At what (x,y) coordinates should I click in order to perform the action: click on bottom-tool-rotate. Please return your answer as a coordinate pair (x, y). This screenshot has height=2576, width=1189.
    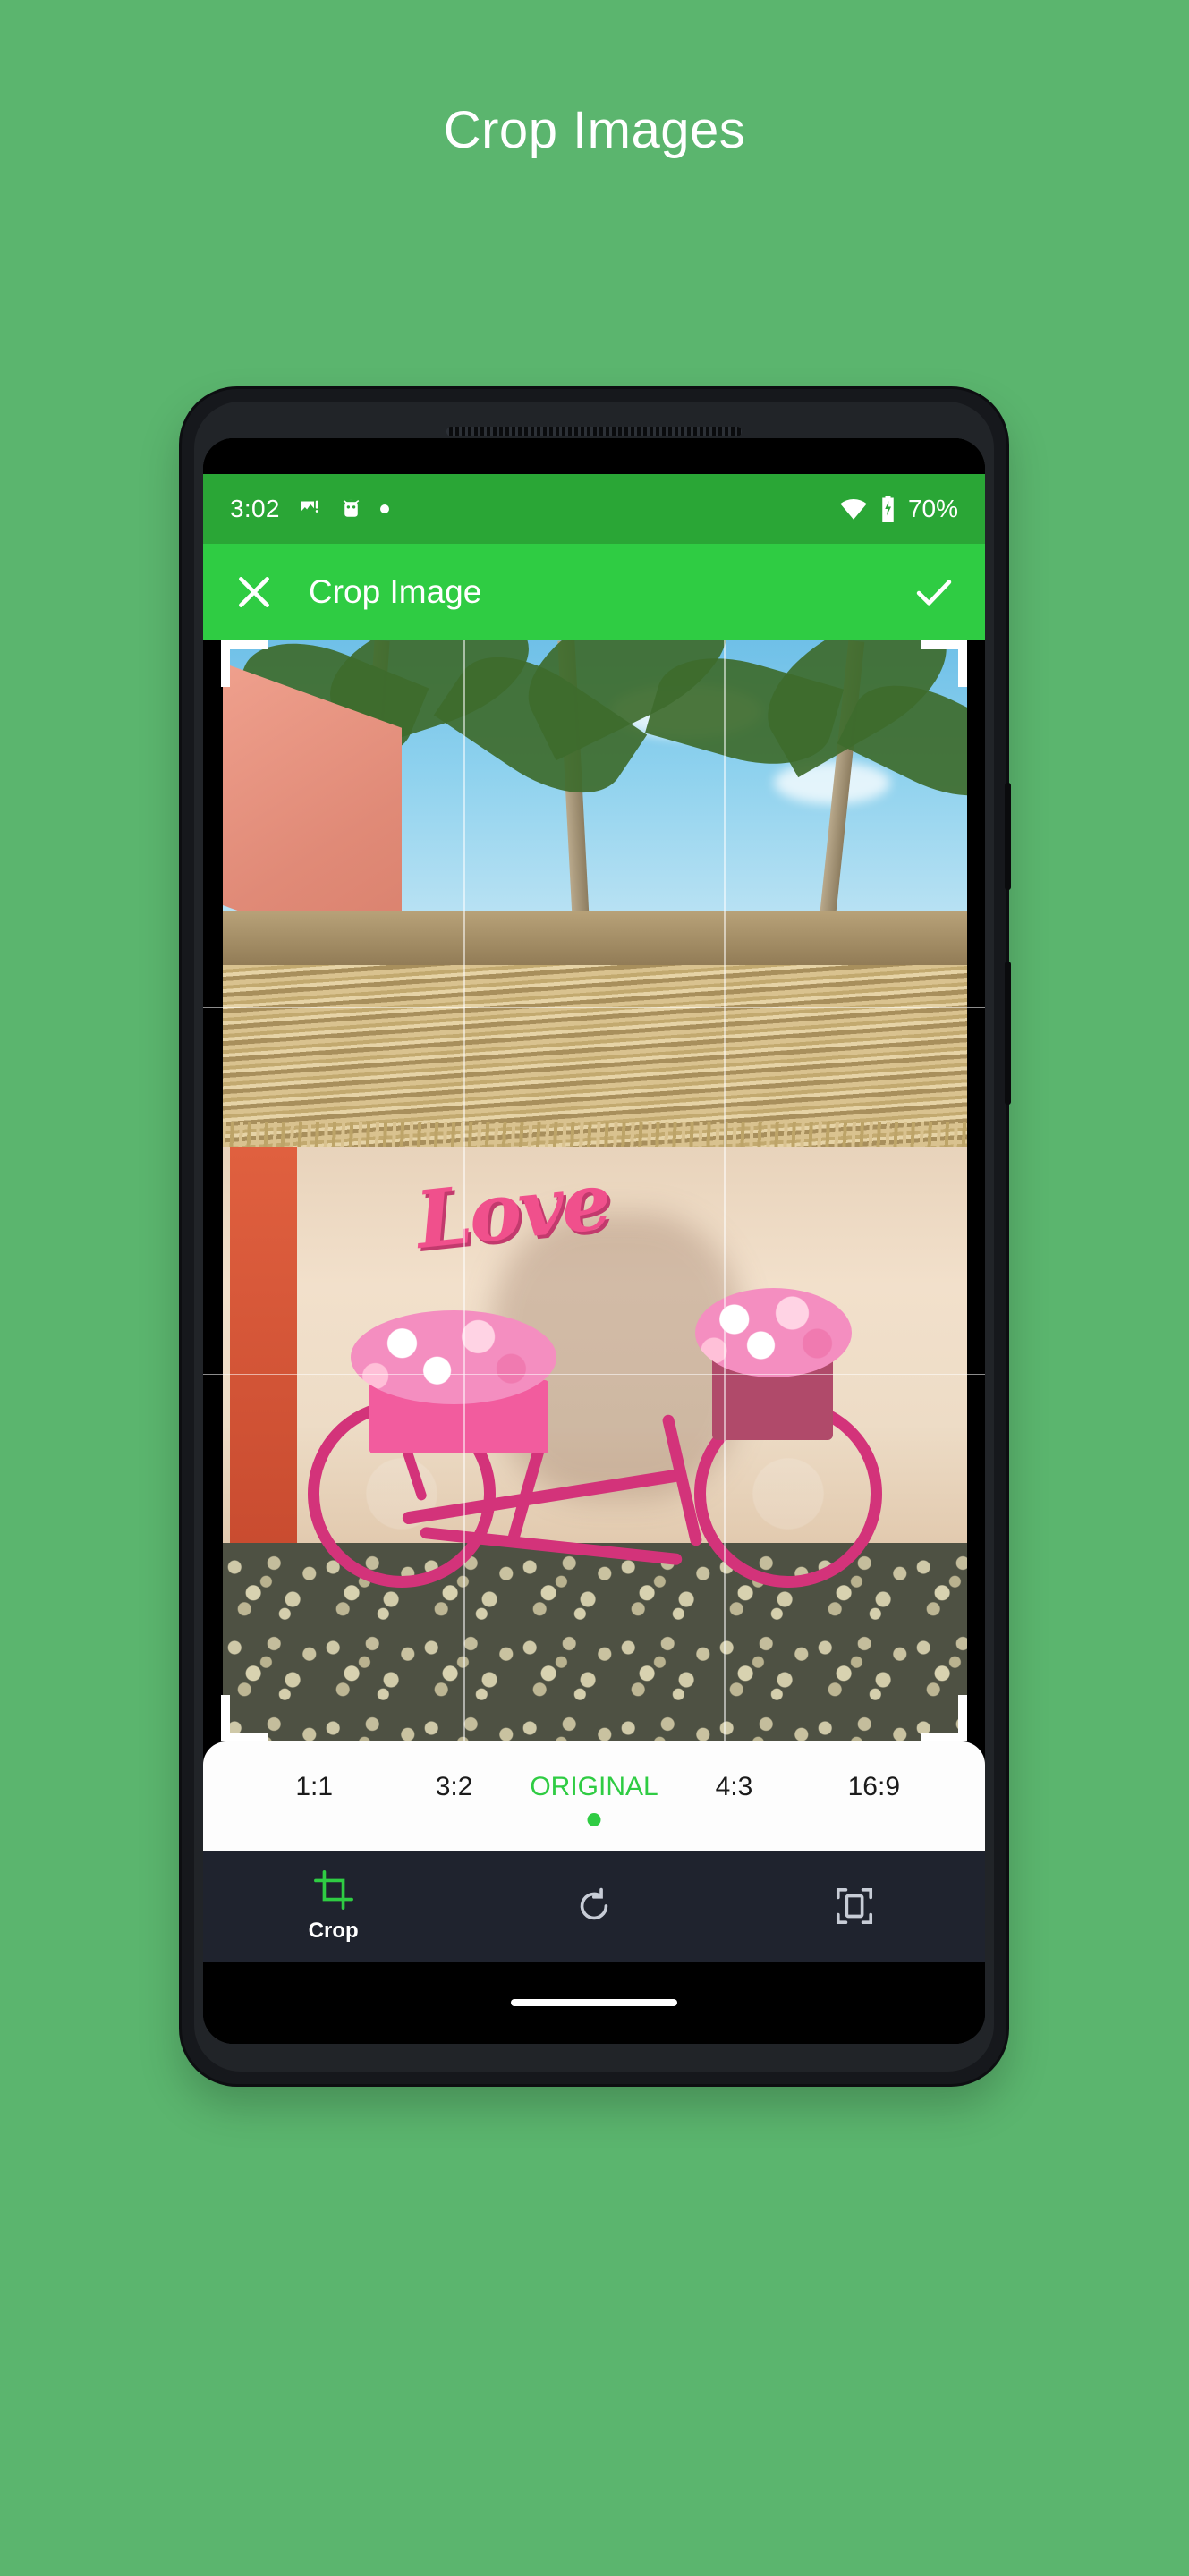
    Looking at the image, I should click on (593, 1906).